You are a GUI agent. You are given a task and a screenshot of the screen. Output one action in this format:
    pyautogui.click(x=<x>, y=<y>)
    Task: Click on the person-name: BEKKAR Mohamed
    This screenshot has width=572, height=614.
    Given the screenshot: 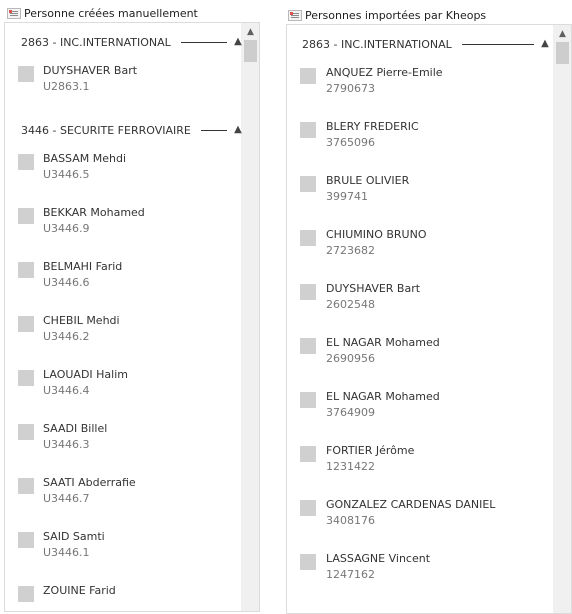 What is the action you would take?
    pyautogui.click(x=94, y=212)
    